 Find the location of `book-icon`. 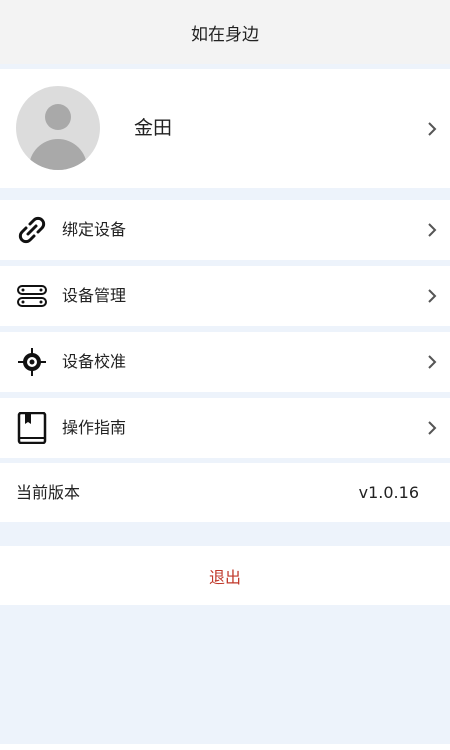

book-icon is located at coordinates (32, 428).